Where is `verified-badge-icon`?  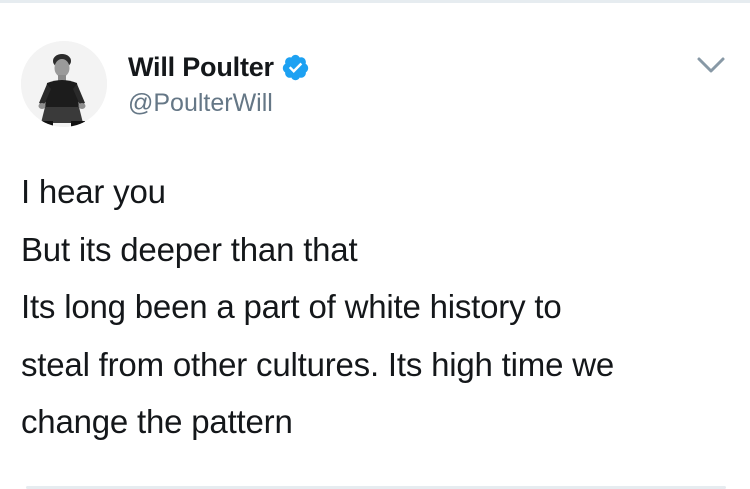
verified-badge-icon is located at coordinates (295, 67).